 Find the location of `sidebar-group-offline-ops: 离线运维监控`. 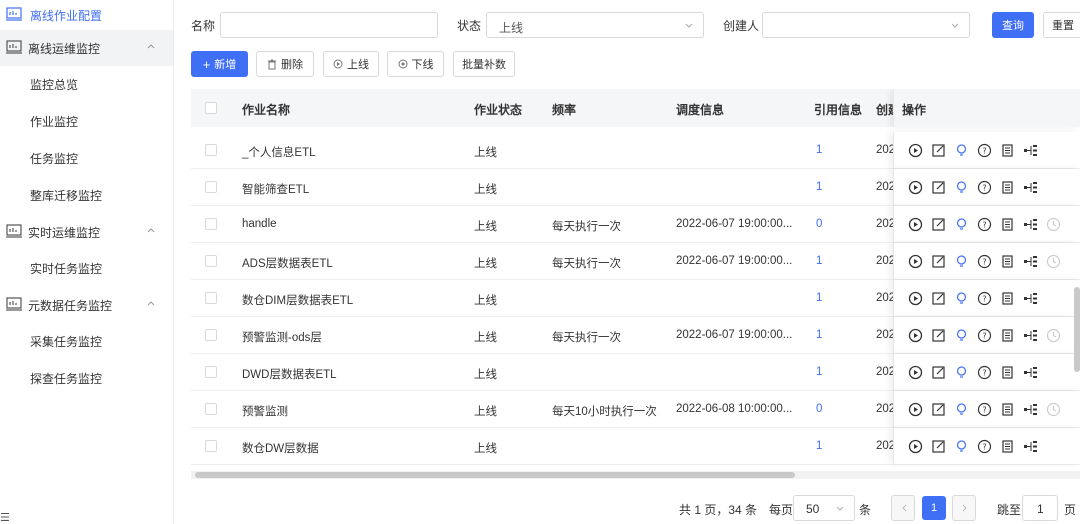

sidebar-group-offline-ops: 离线运维监控 is located at coordinates (86, 48).